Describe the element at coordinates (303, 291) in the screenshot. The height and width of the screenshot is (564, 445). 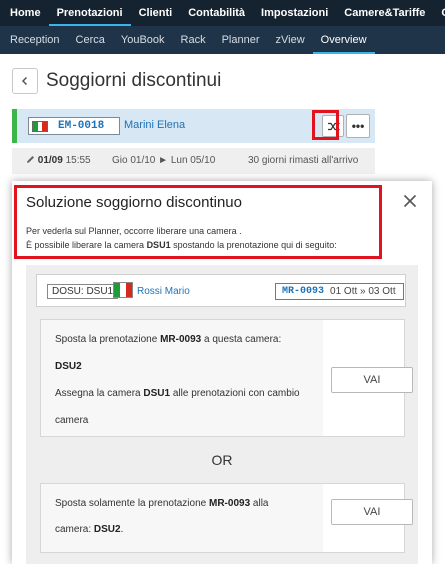
I see `booking-mr-code: MR-0093` at that location.